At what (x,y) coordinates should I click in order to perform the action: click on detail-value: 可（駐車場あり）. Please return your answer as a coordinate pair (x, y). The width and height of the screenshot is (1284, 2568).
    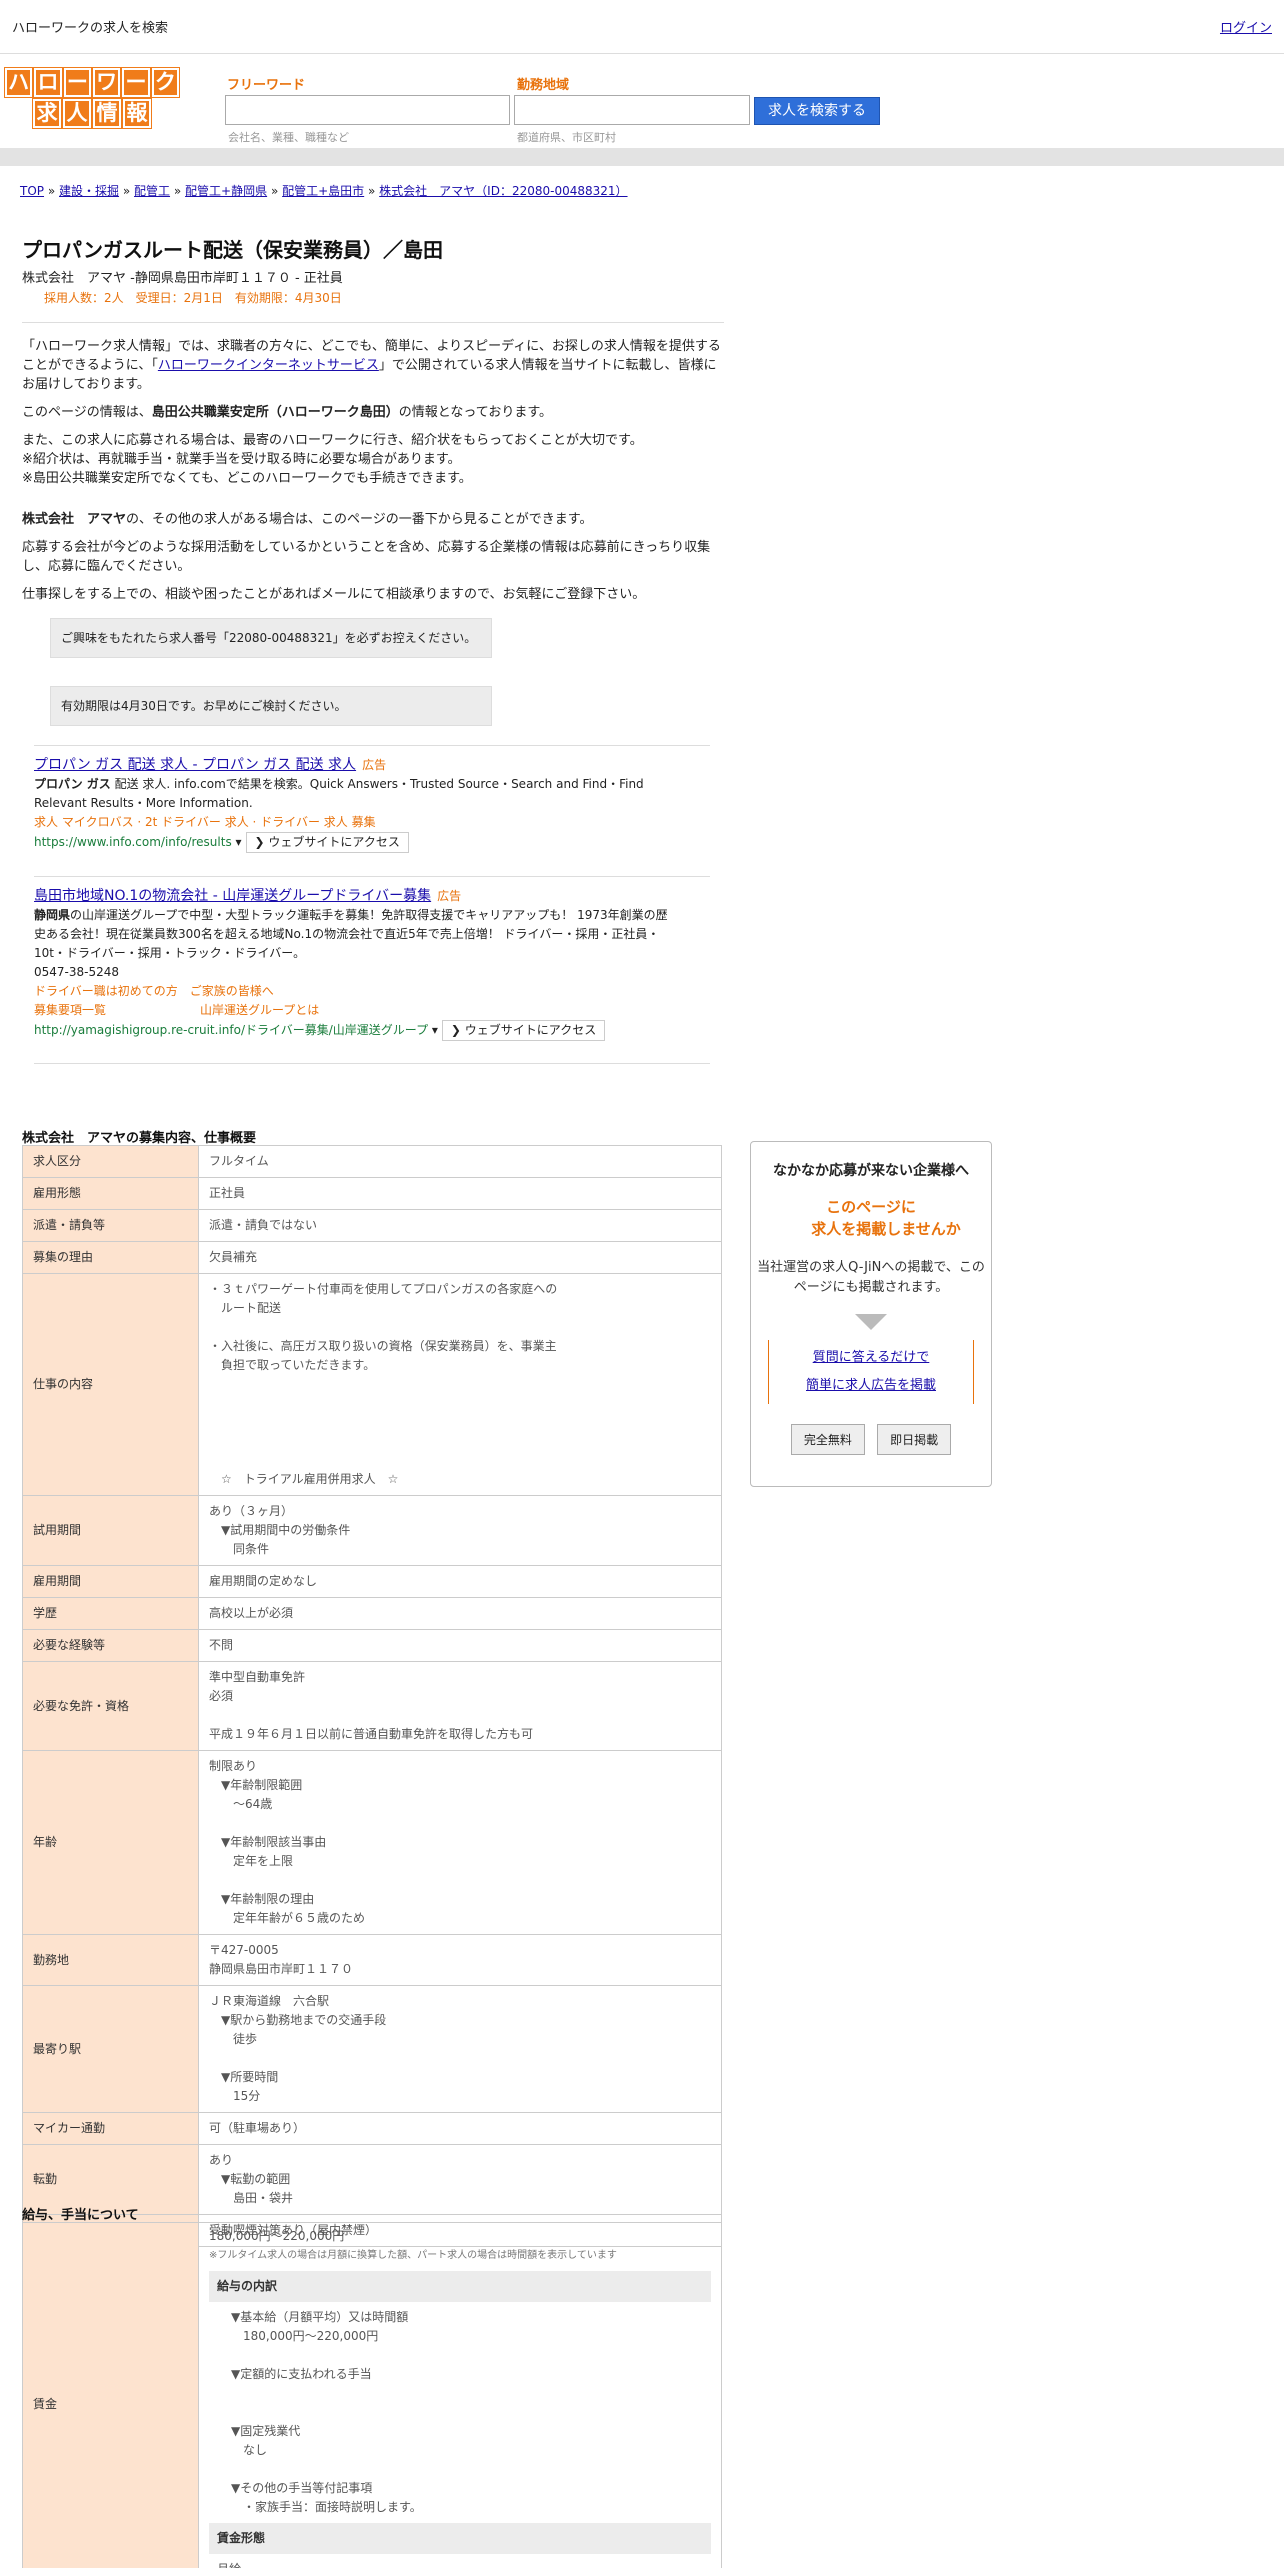
    Looking at the image, I should click on (460, 2128).